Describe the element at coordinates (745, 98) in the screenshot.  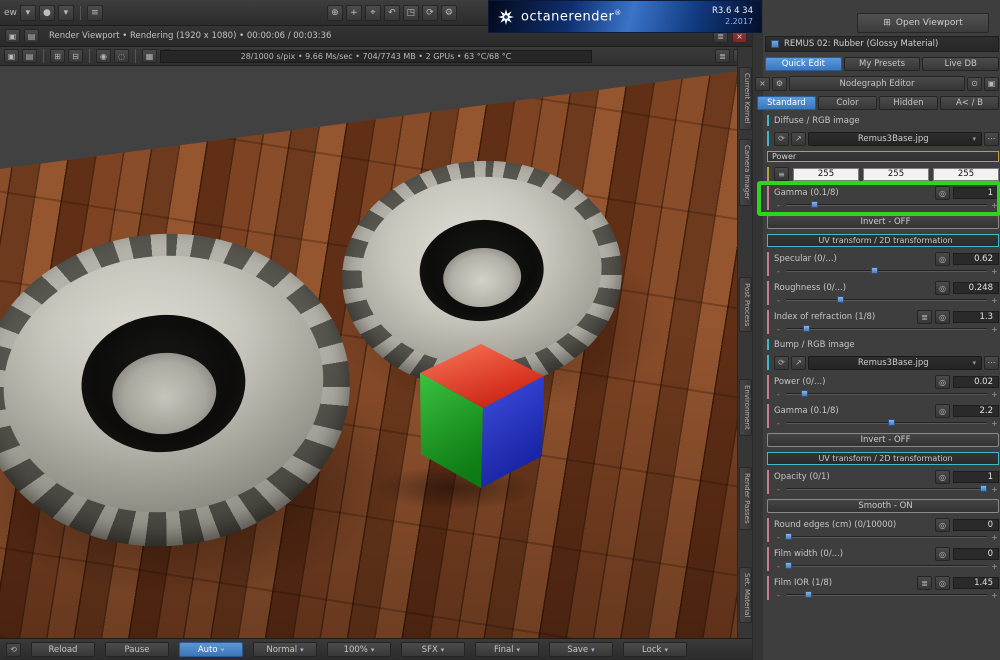
I see `tab-current-kernel: Current Kernel` at that location.